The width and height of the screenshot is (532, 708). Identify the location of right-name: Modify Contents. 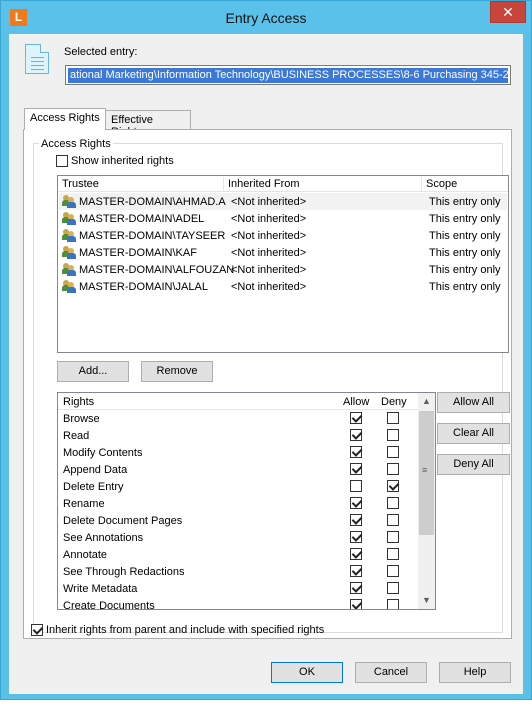
(103, 453).